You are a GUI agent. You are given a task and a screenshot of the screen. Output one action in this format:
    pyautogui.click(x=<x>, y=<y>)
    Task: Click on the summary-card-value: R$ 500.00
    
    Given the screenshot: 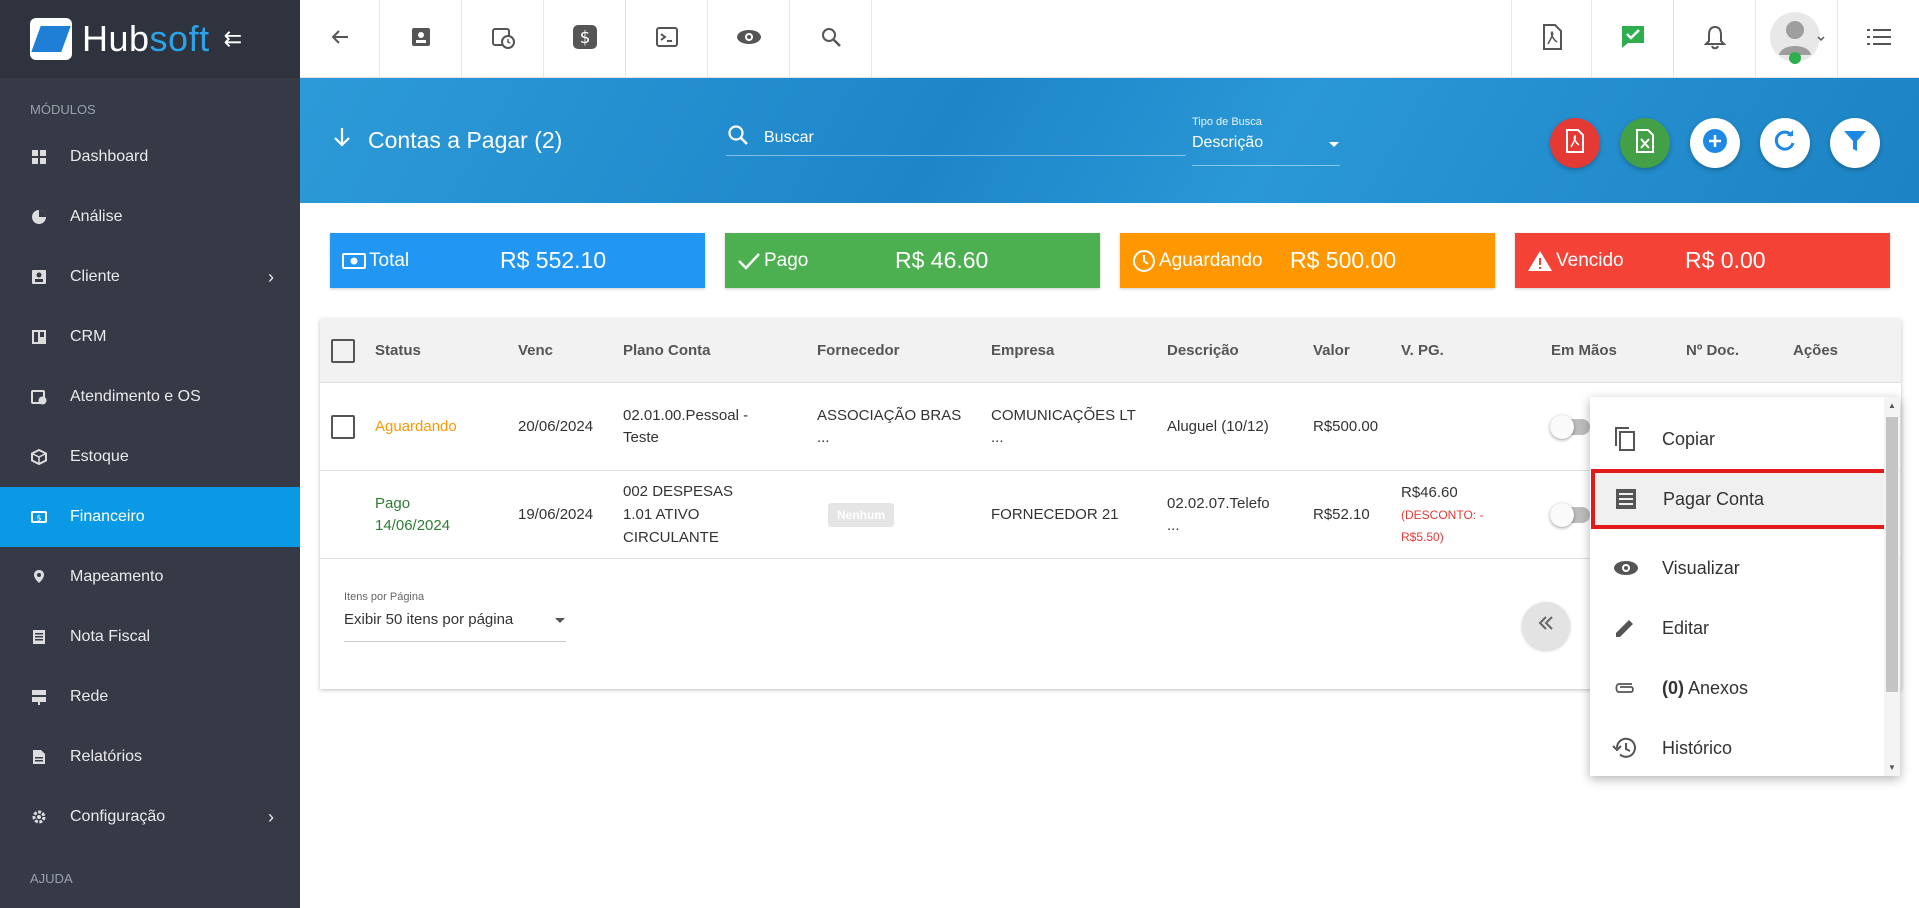 What is the action you would take?
    pyautogui.click(x=1343, y=260)
    